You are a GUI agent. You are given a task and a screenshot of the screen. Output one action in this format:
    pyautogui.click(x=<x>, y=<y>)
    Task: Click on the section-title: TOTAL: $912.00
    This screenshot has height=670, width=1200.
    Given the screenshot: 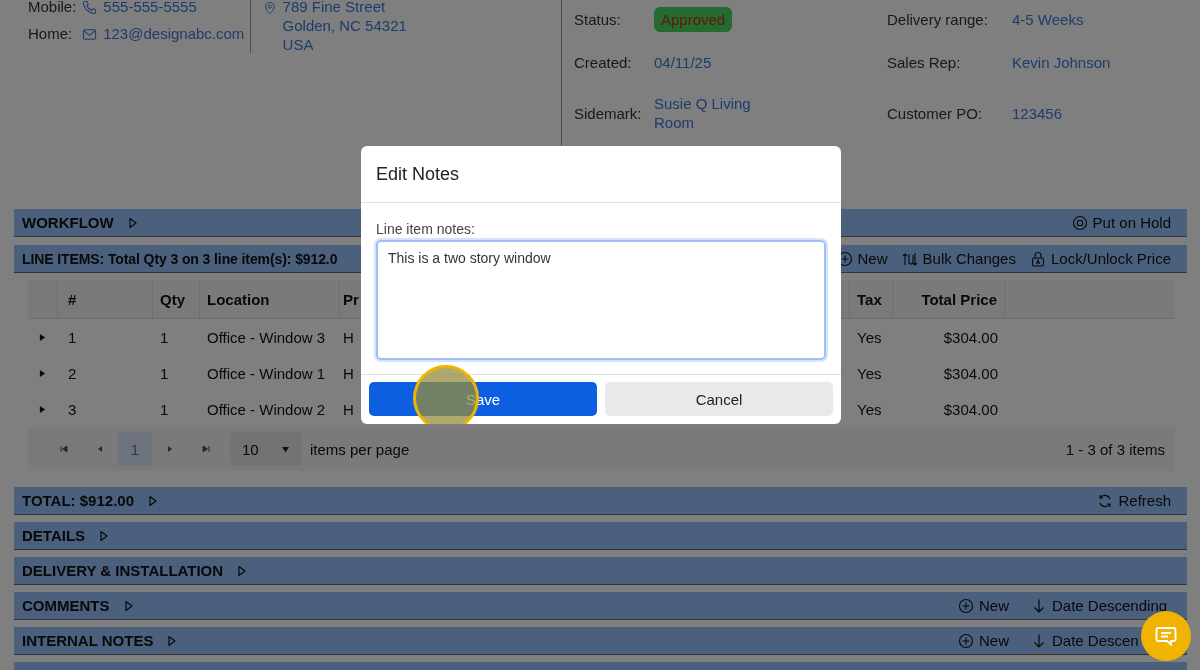 What is the action you would take?
    pyautogui.click(x=78, y=500)
    